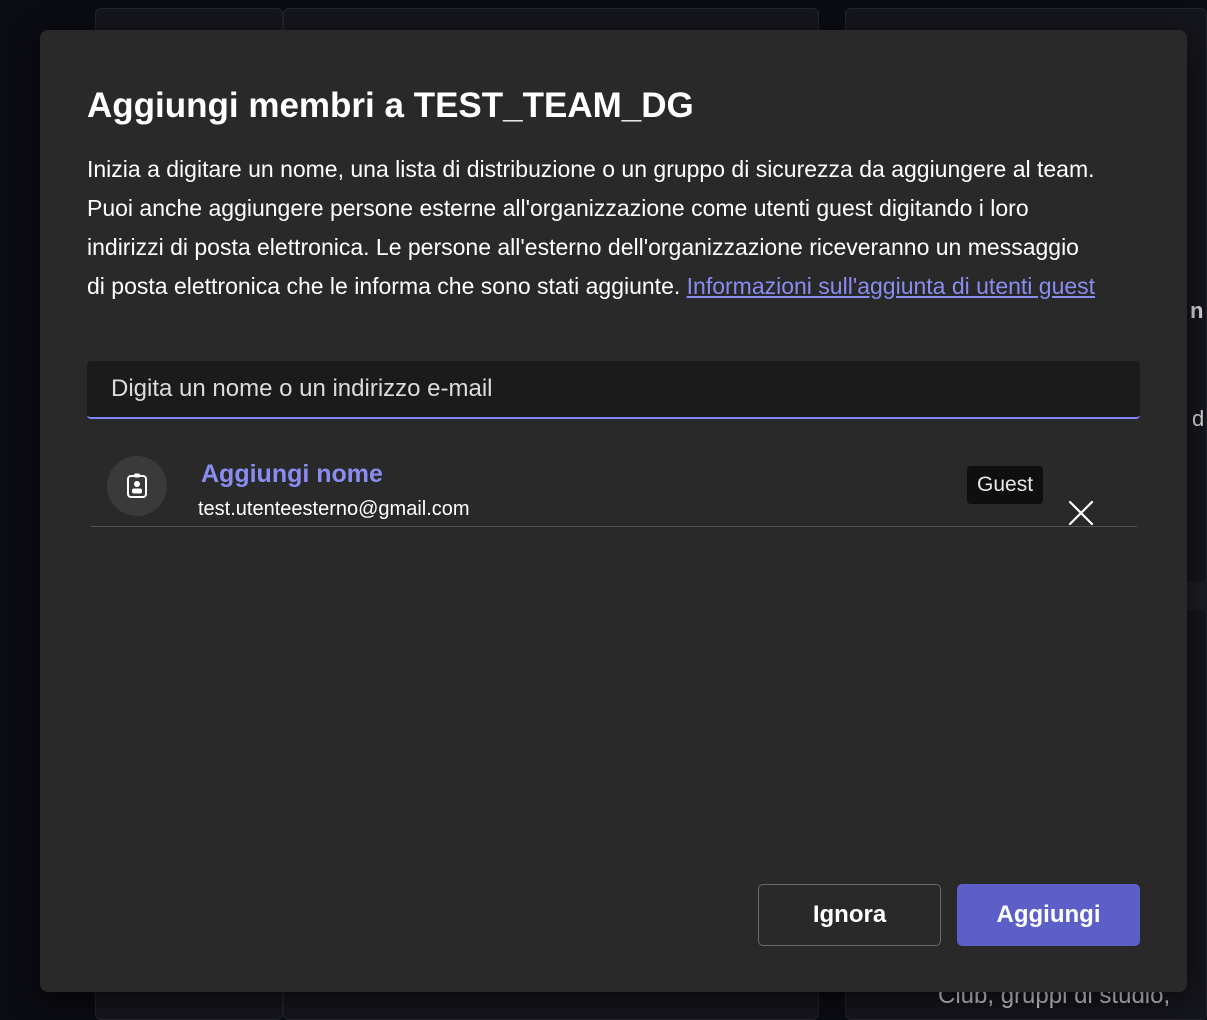 The image size is (1207, 1020). I want to click on member-search-box, so click(613, 390).